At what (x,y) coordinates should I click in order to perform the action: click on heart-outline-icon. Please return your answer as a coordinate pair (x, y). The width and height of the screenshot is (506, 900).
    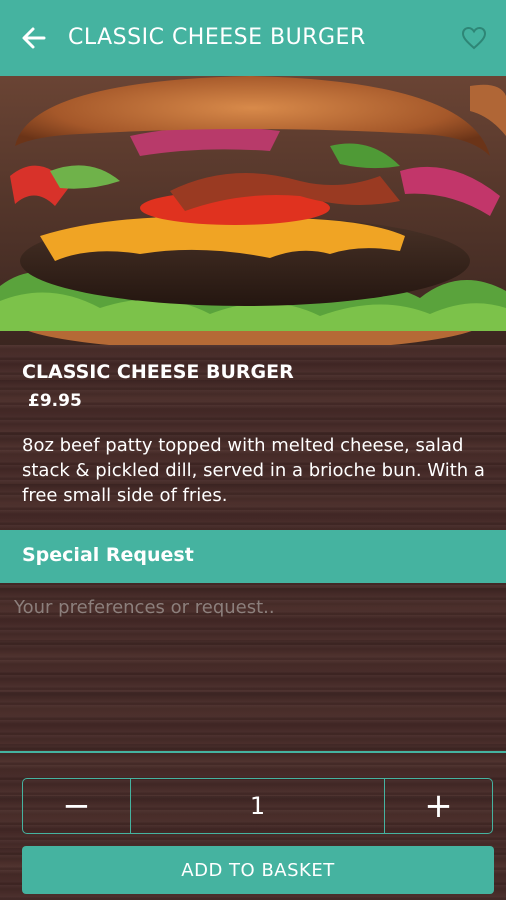
    Looking at the image, I should click on (474, 38).